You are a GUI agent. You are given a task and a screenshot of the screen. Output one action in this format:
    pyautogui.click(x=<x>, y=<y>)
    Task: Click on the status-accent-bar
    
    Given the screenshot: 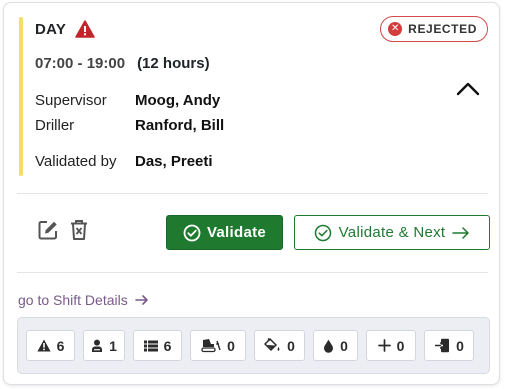 What is the action you would take?
    pyautogui.click(x=21, y=96)
    